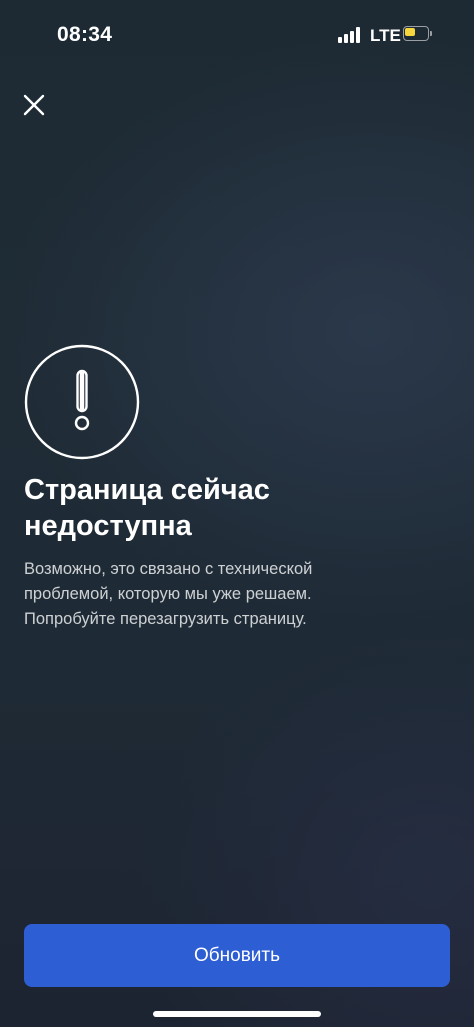 This screenshot has width=474, height=1027. What do you see at coordinates (237, 1014) in the screenshot?
I see `home-indicator` at bounding box center [237, 1014].